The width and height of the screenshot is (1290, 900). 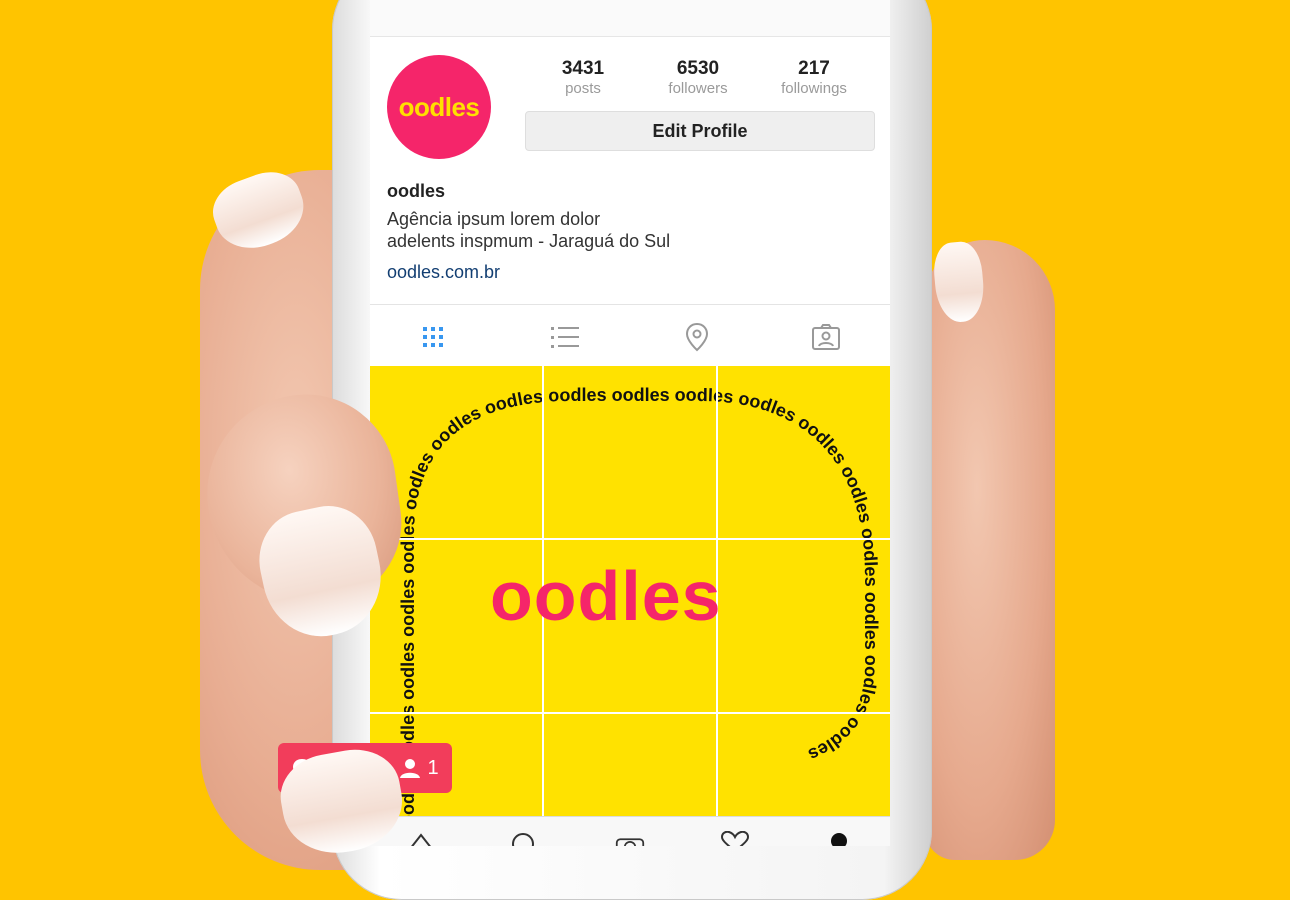 What do you see at coordinates (630, 838) in the screenshot?
I see `camera-icon` at bounding box center [630, 838].